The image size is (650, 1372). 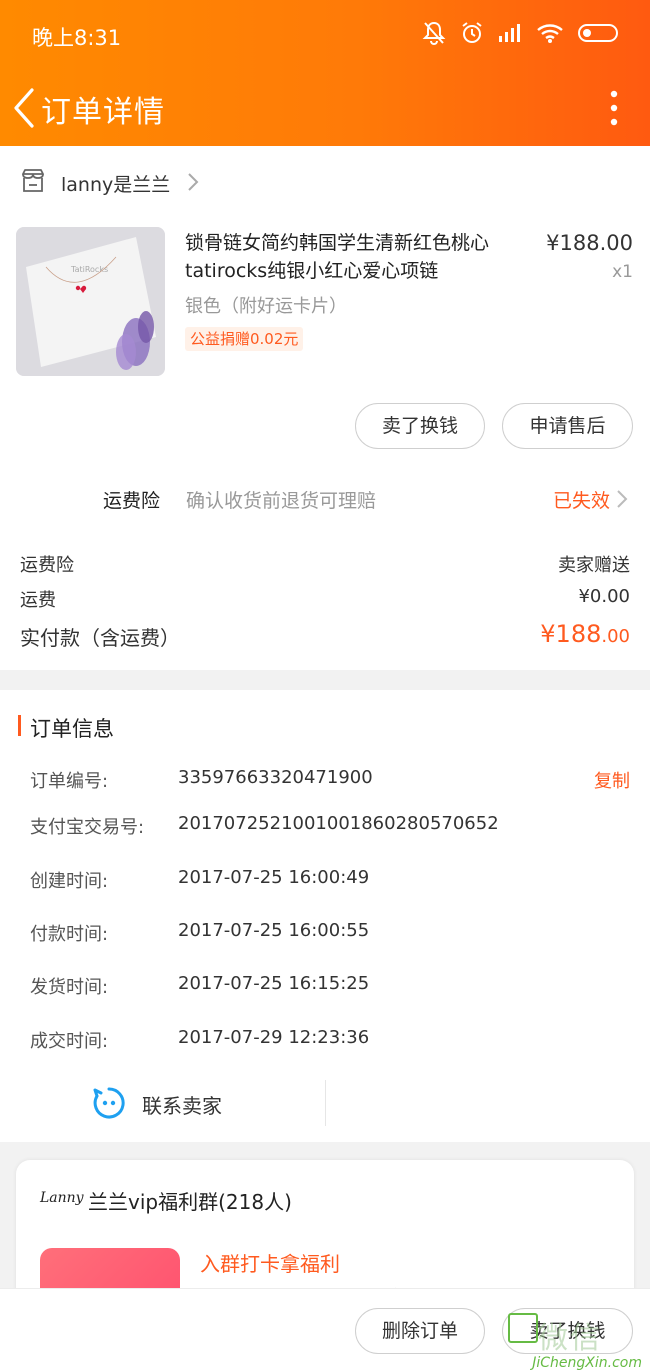 I want to click on header: 晚上8:31 订单详情, so click(x=325, y=73).